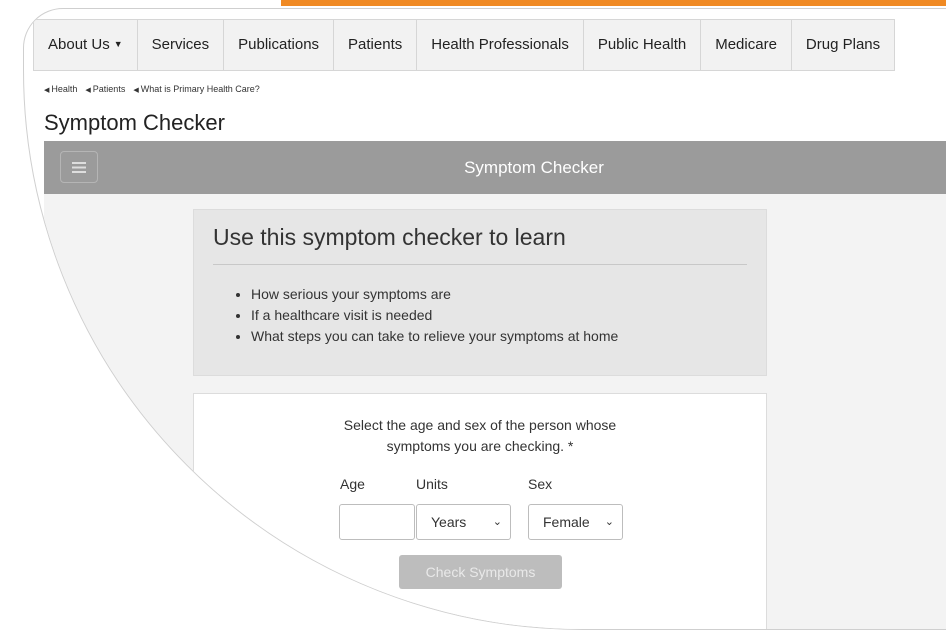 The height and width of the screenshot is (630, 946). I want to click on top-accent-bar, so click(613, 3).